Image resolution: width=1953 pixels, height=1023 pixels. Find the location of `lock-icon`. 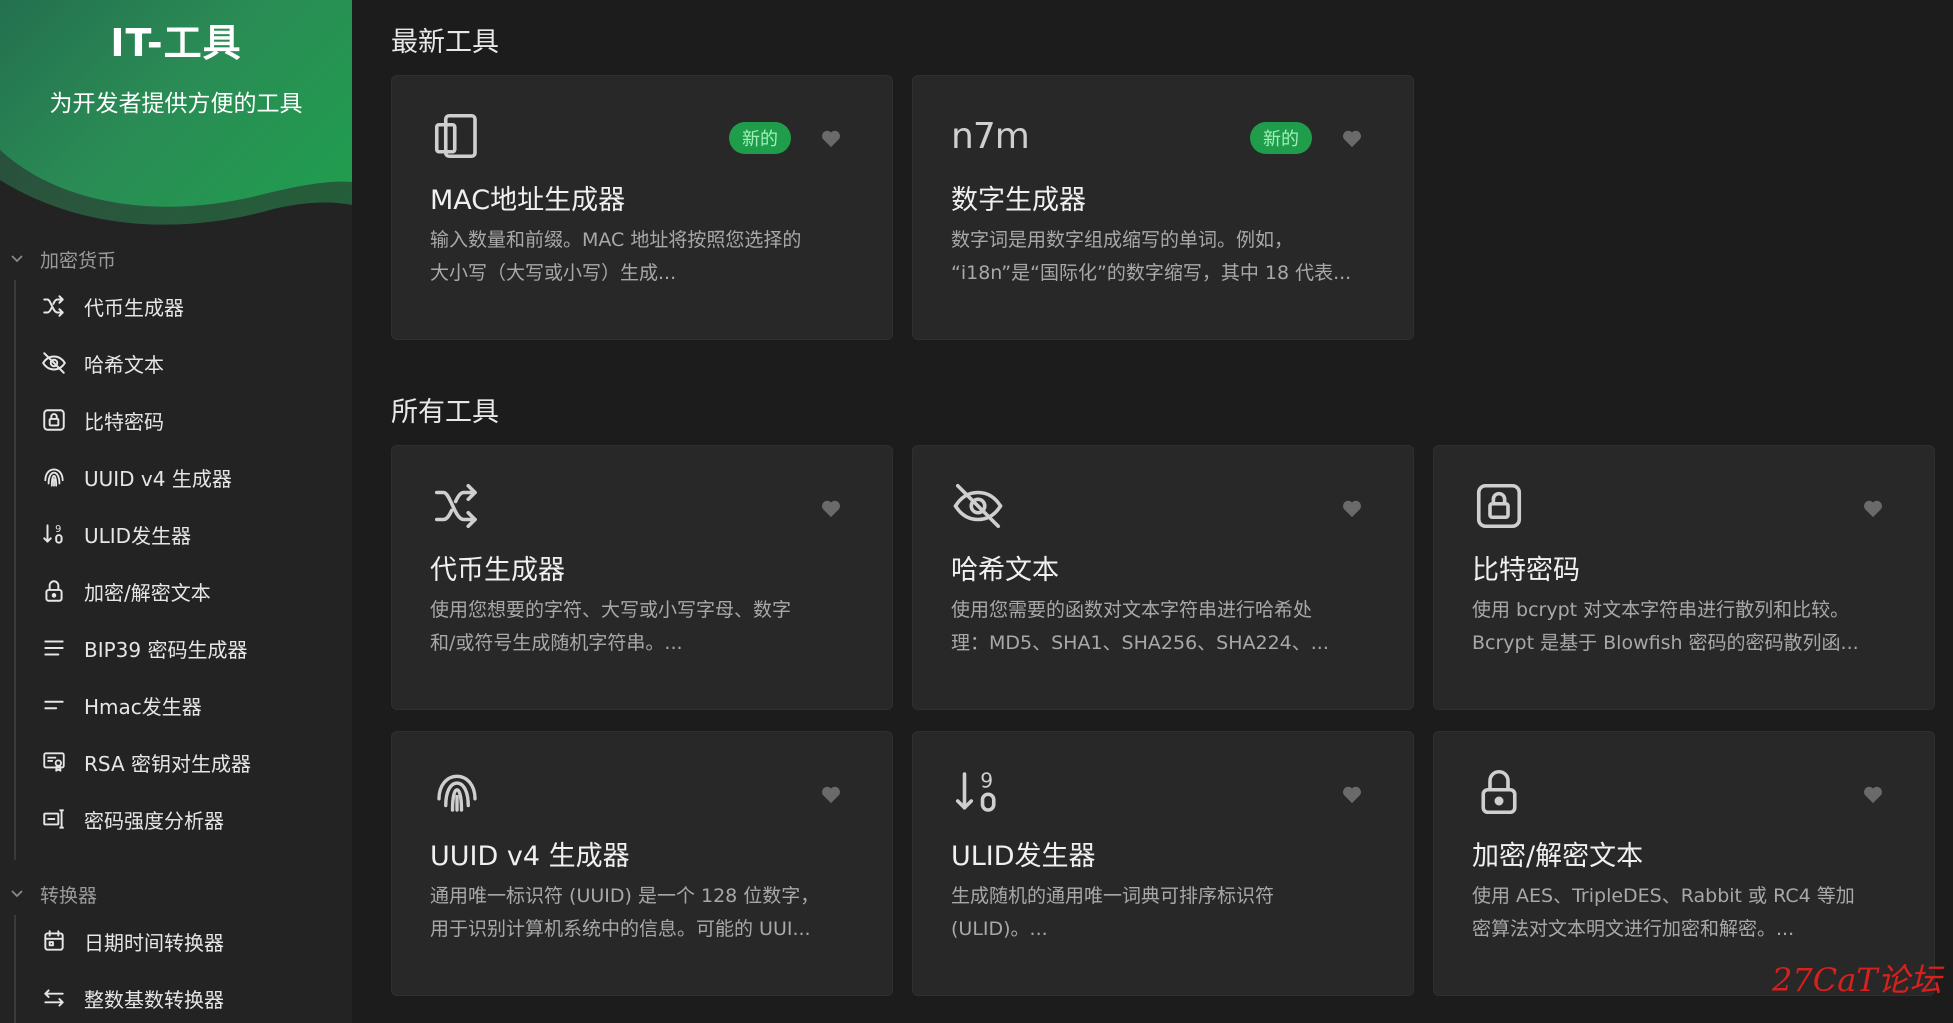

lock-icon is located at coordinates (1500, 792).